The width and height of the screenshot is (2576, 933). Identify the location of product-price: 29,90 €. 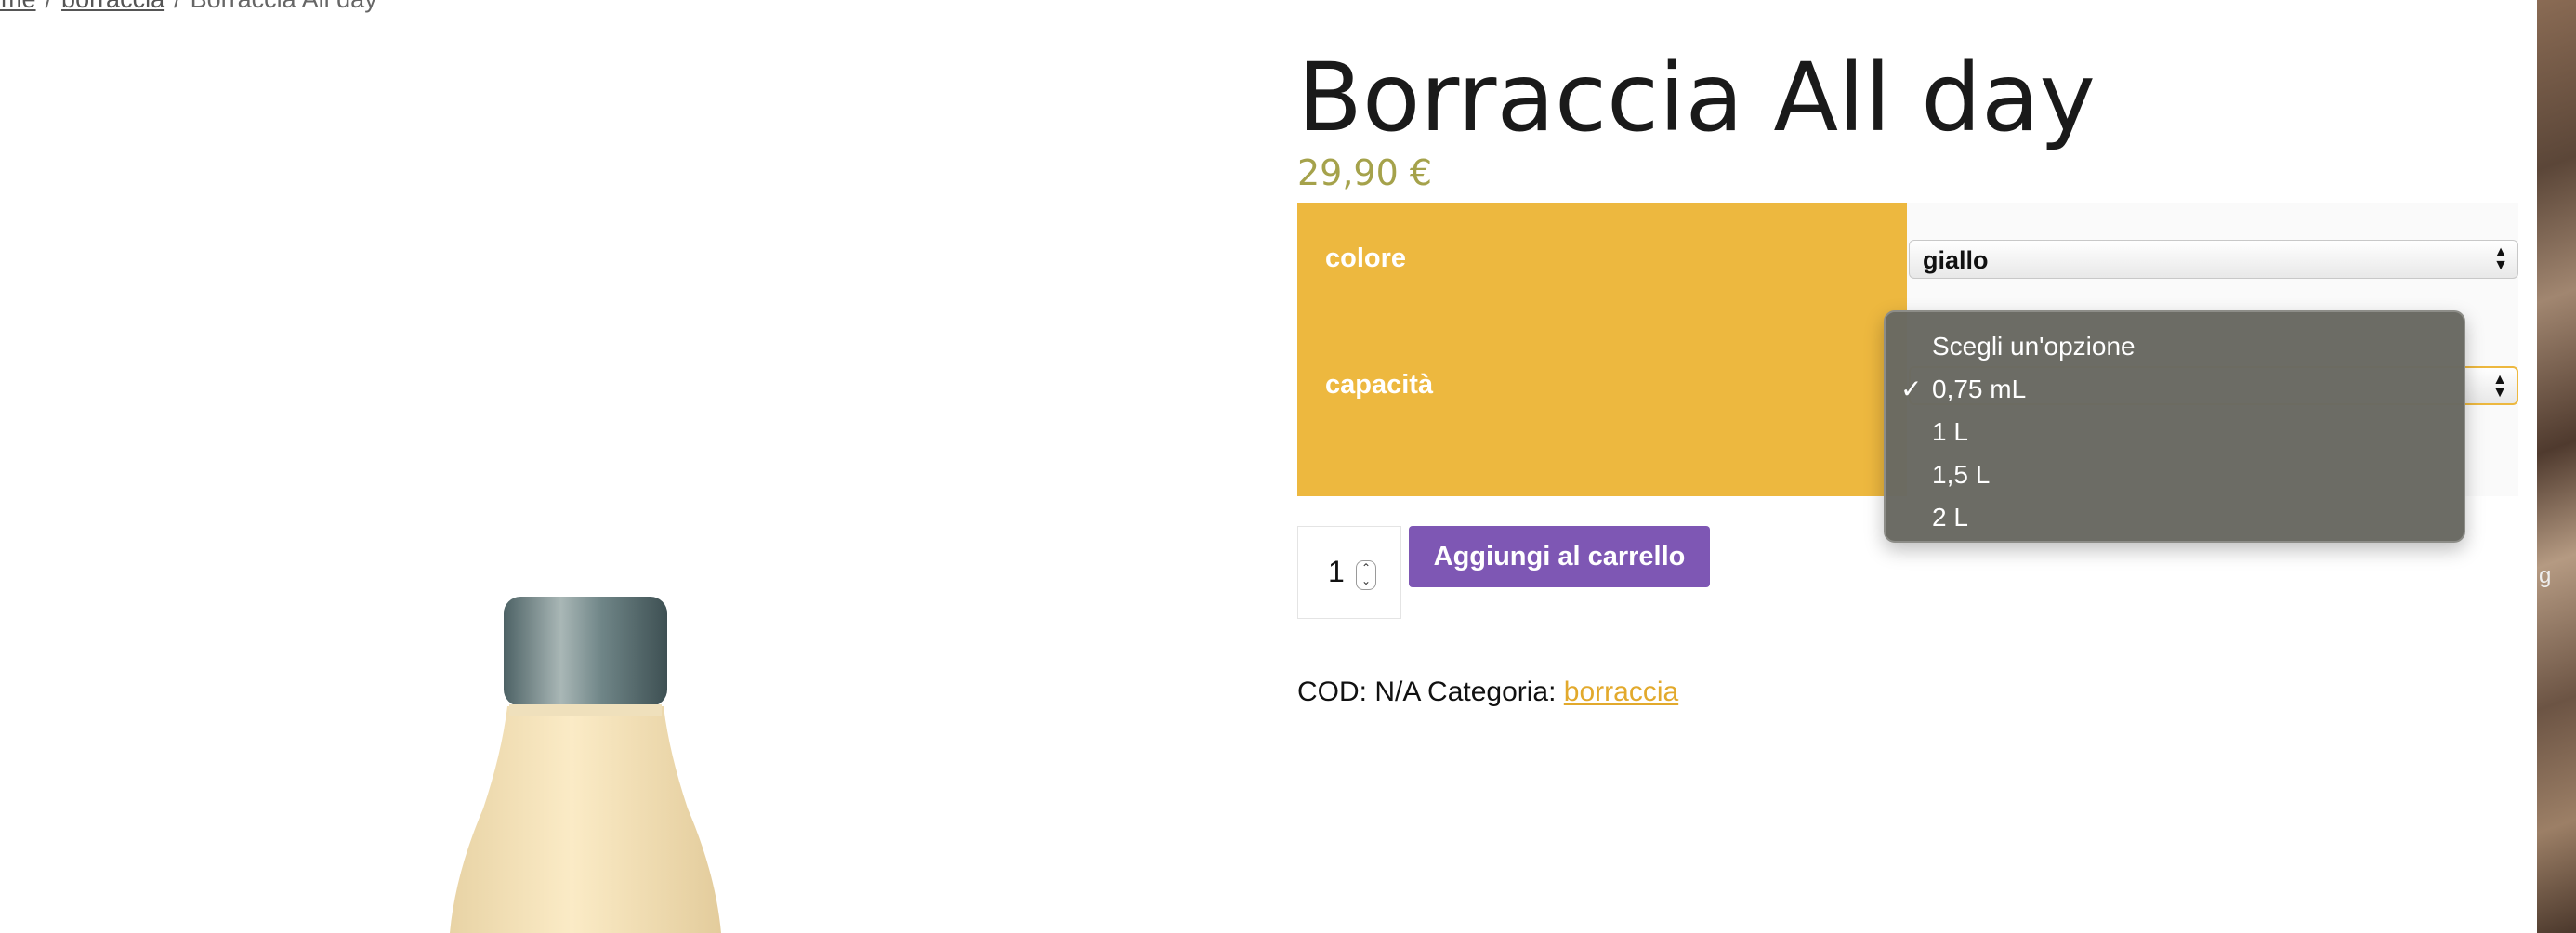
(1365, 172).